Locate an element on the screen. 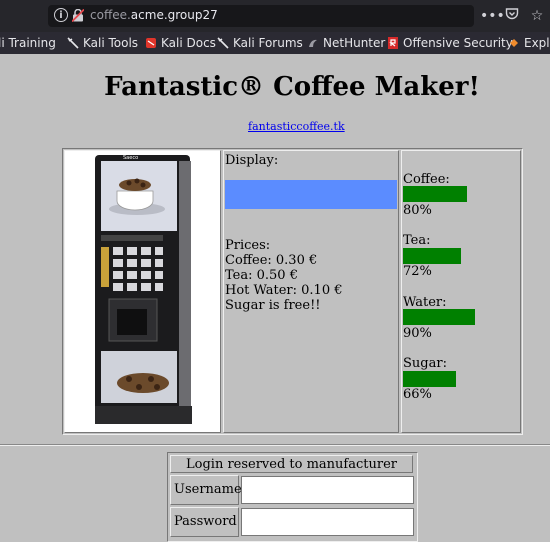 The width and height of the screenshot is (550, 542). exploit-db-icon is located at coordinates (514, 43).